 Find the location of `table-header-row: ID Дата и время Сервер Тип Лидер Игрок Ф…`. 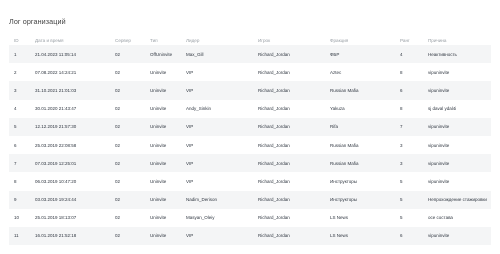

table-header-row: ID Дата и время Сервер Тип Лидер Игрок Ф… is located at coordinates (250, 40).